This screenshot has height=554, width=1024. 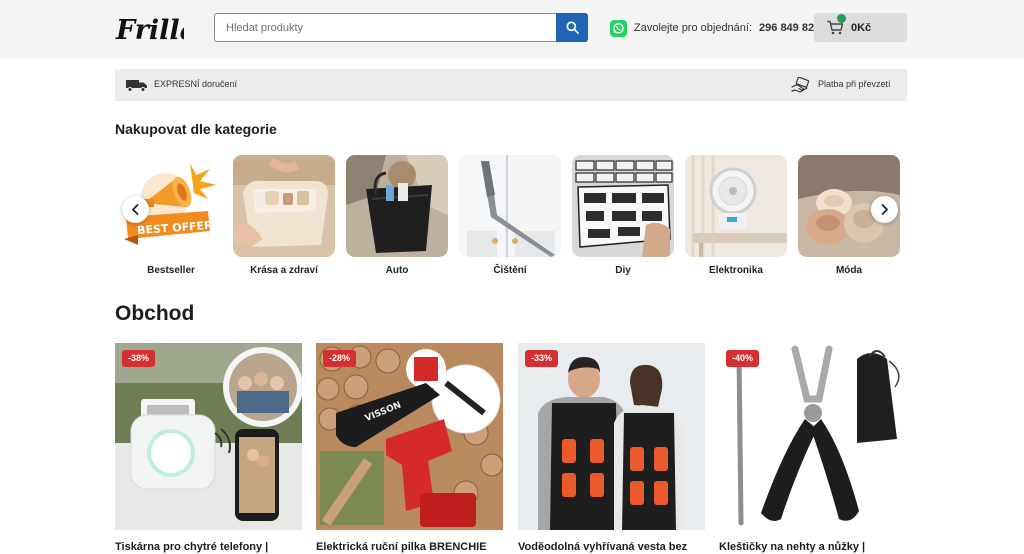 What do you see at coordinates (196, 84) in the screenshot?
I see `express-delivery-text: EXPRESNÍ doručení` at bounding box center [196, 84].